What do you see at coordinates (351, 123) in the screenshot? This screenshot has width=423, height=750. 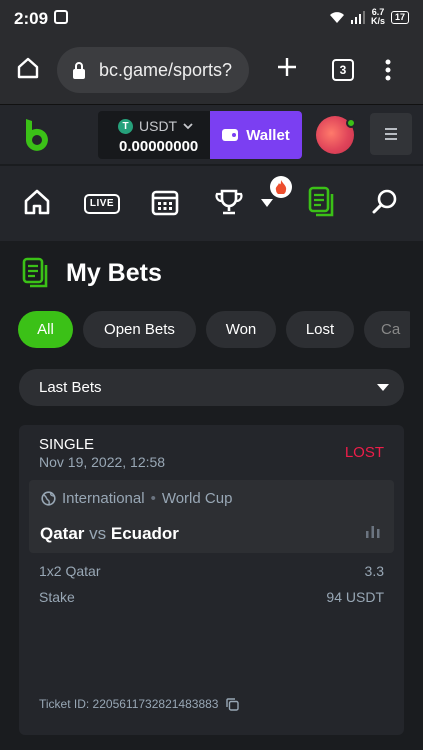 I see `online-indicator` at bounding box center [351, 123].